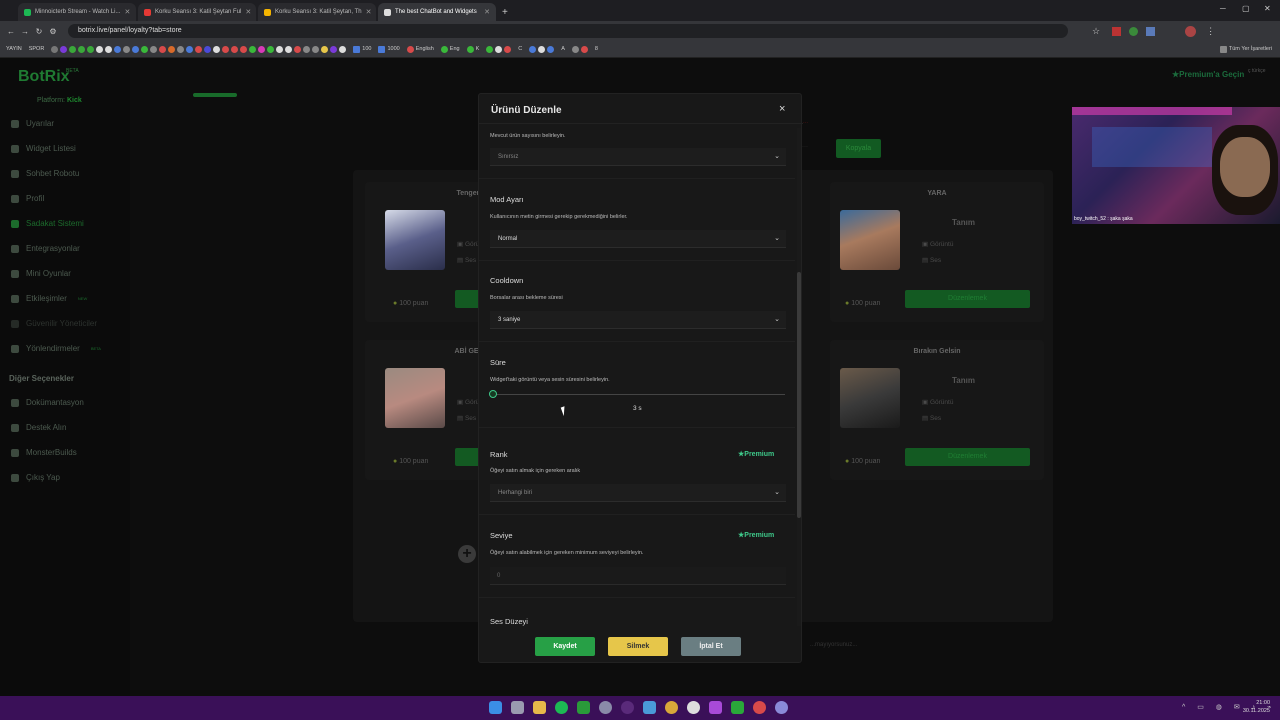 The width and height of the screenshot is (1280, 720). I want to click on url-field: botrix.live/panel/loyalty?tab=store, so click(568, 31).